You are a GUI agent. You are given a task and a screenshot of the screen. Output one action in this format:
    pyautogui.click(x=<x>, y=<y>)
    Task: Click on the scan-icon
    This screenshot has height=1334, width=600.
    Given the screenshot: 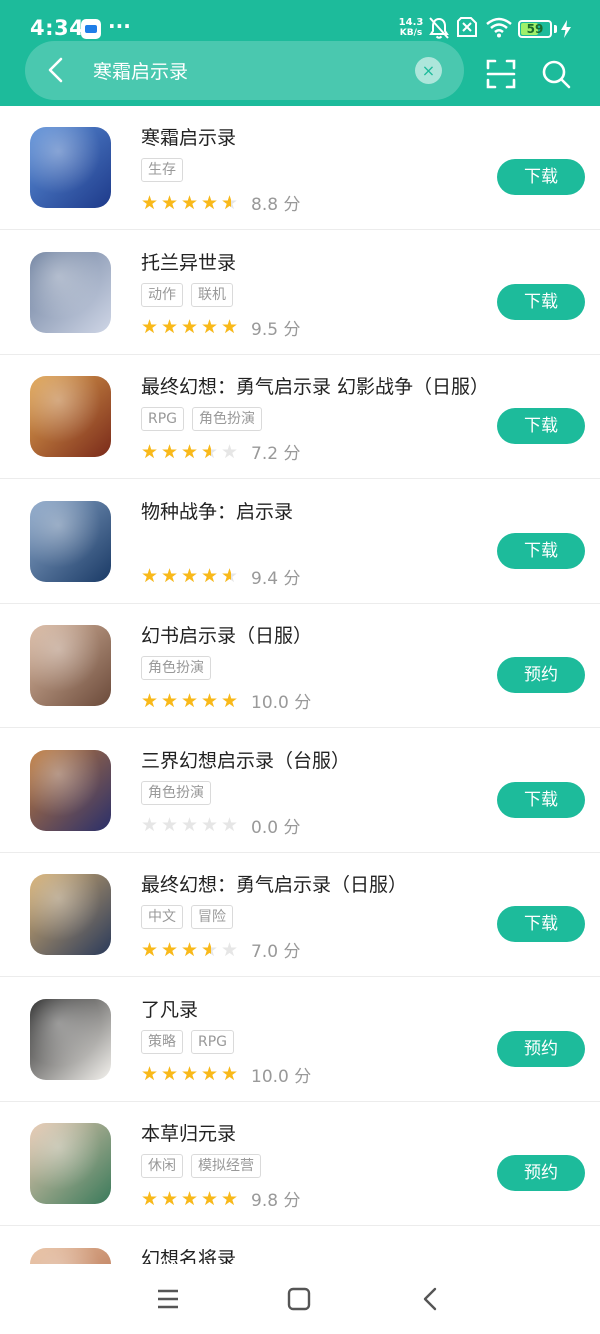 What is the action you would take?
    pyautogui.click(x=501, y=74)
    